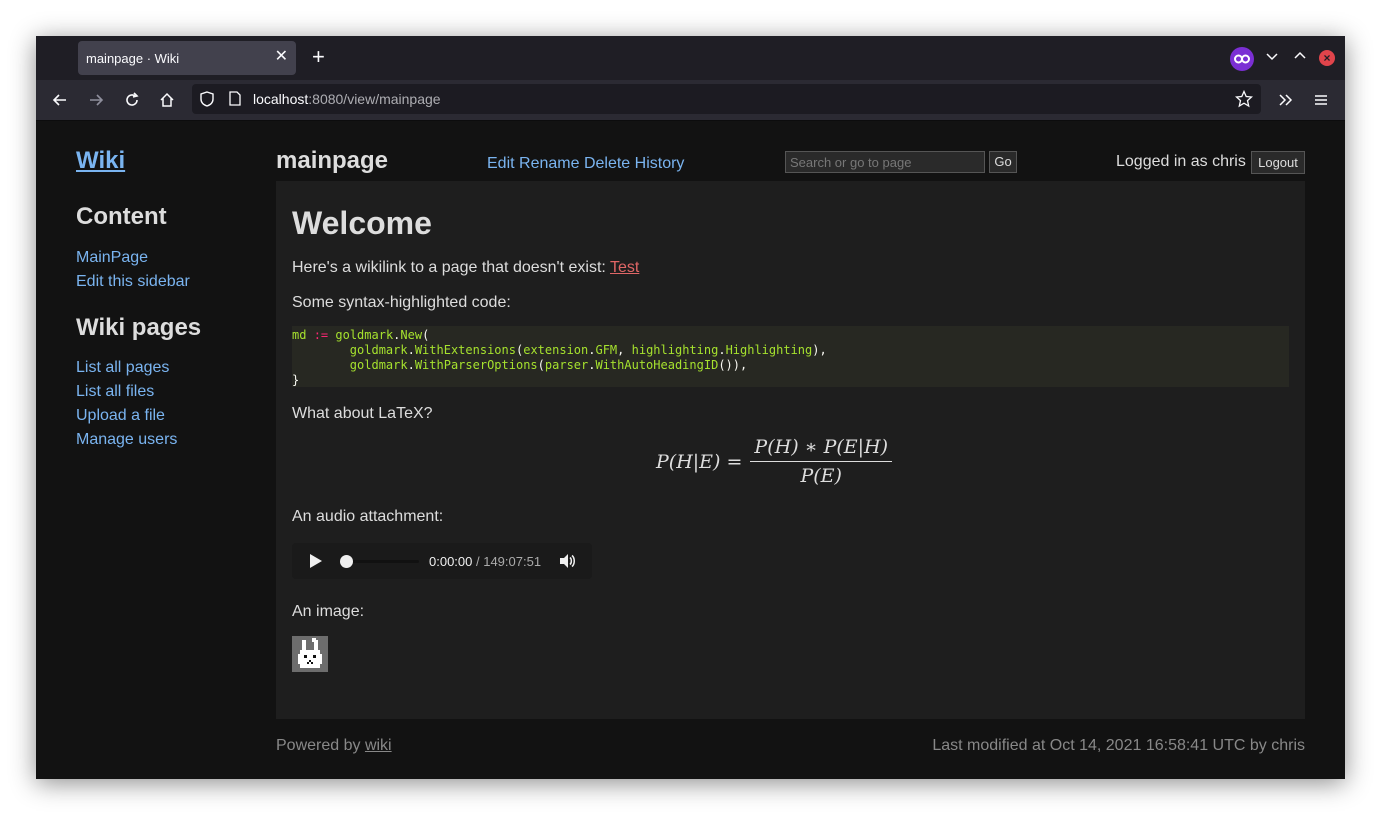  I want to click on reload-icon, so click(132, 100).